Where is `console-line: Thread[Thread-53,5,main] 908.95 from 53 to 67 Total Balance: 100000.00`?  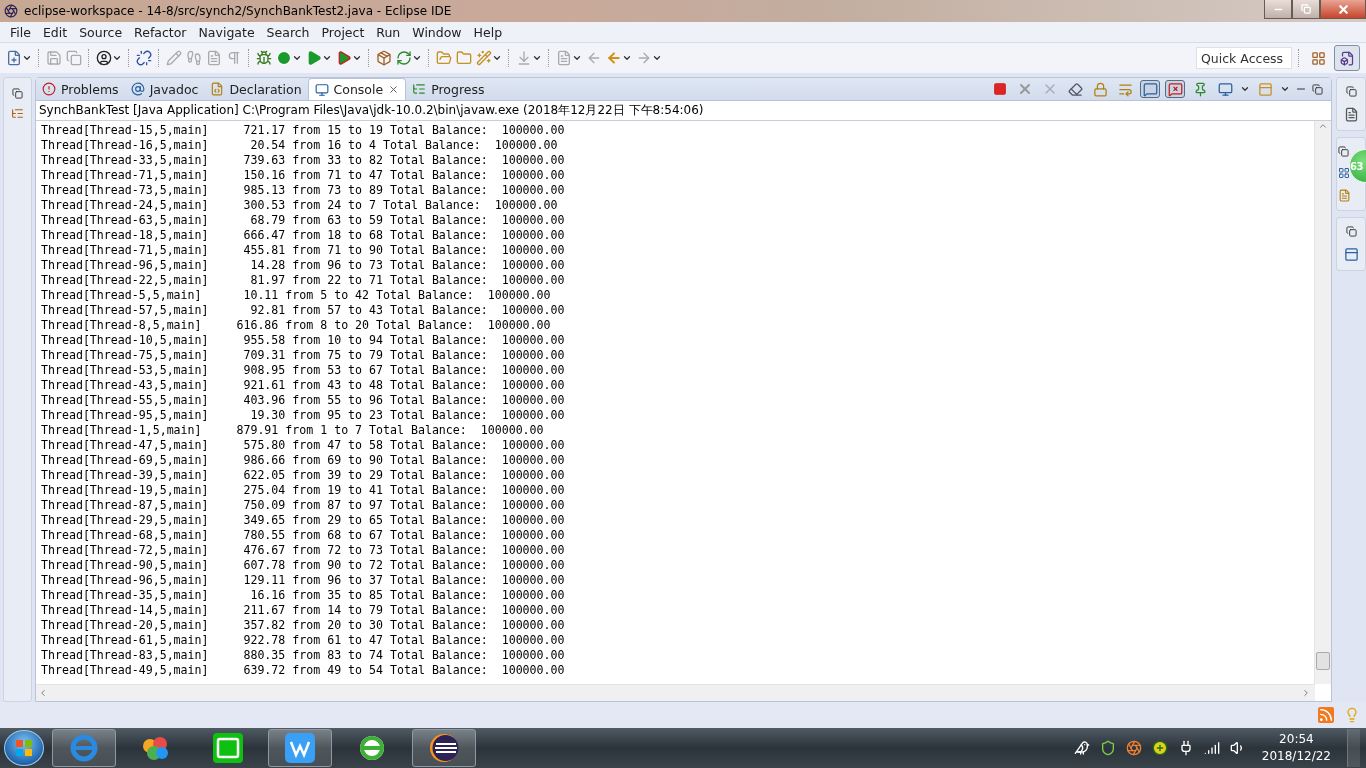
console-line: Thread[Thread-53,5,main] 908.95 from 53 to 67 Total Balance: 100000.00 is located at coordinates (303, 370).